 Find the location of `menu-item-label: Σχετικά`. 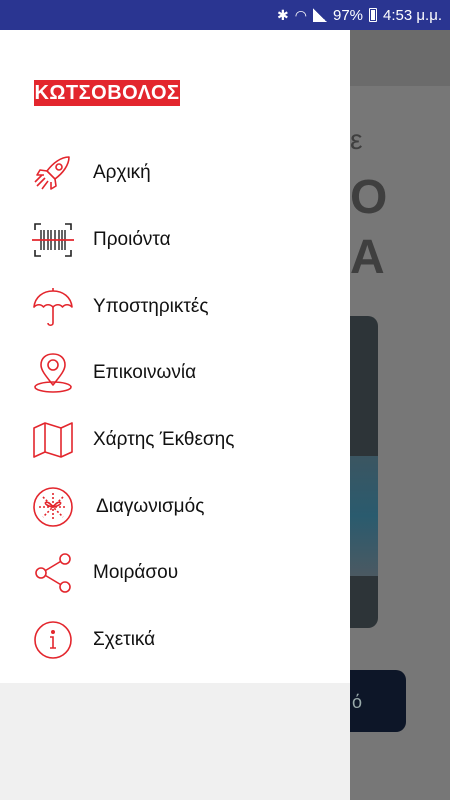

menu-item-label: Σχετικά is located at coordinates (124, 640).